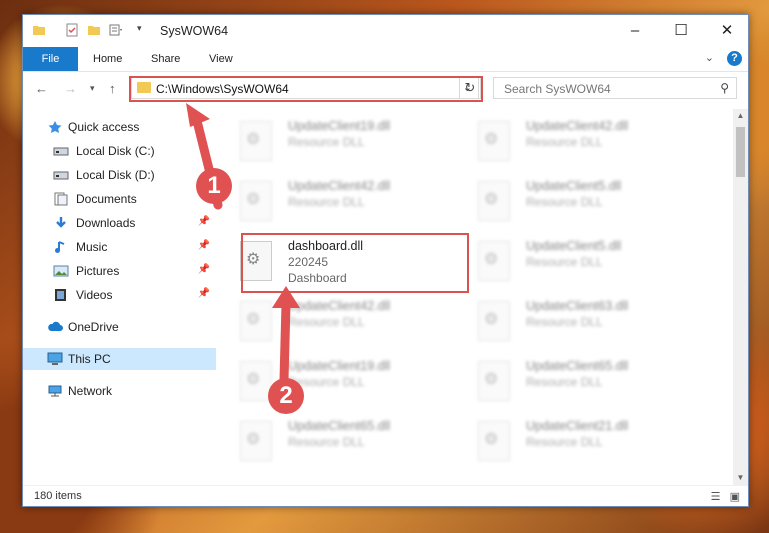  Describe the element at coordinates (339, 126) in the screenshot. I see `file-name: UpdateClient19.dll` at that location.